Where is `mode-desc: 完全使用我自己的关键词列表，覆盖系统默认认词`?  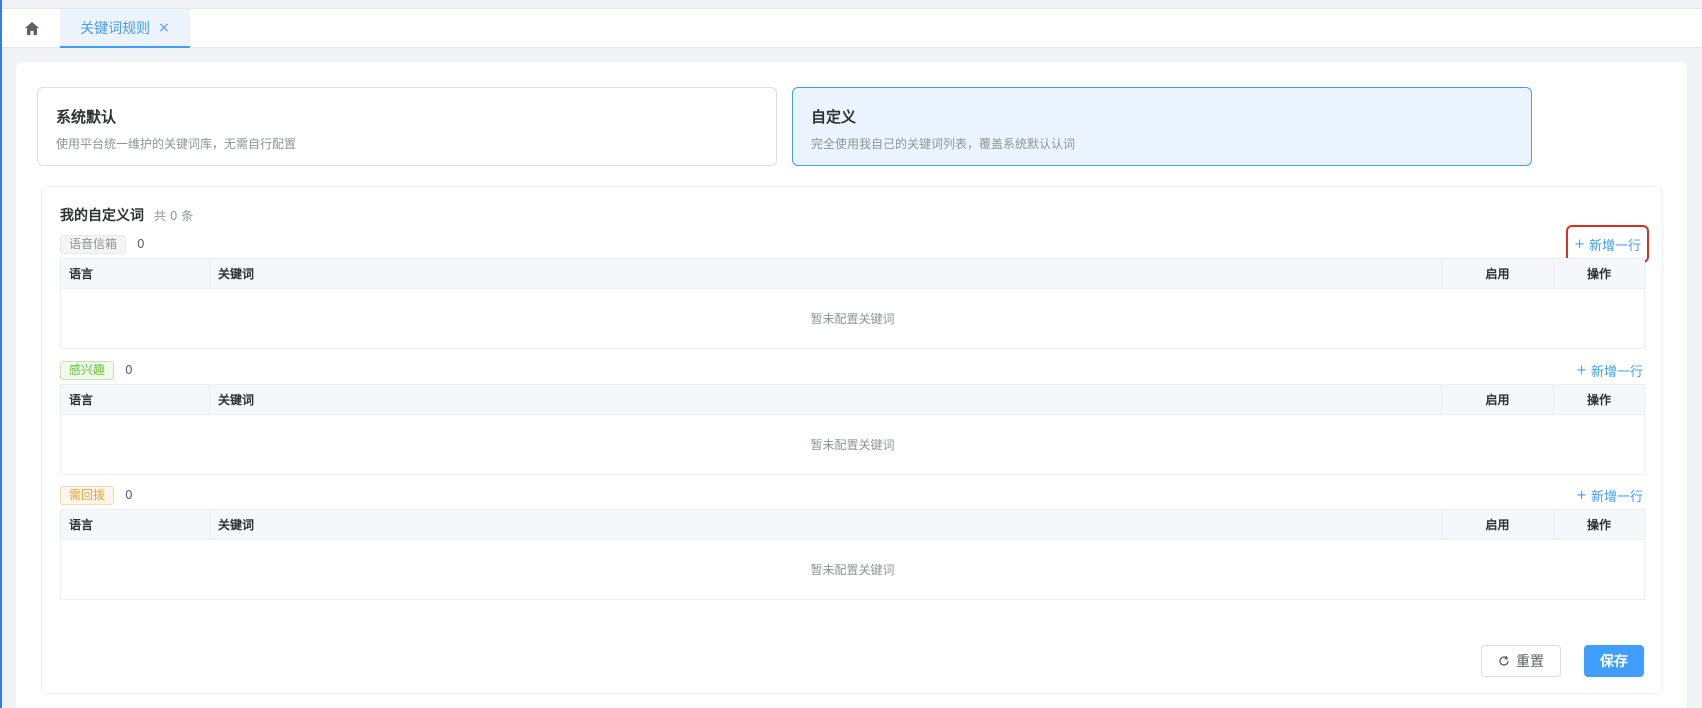
mode-desc: 完全使用我自己的关键词列表，覆盖系统默认认词 is located at coordinates (943, 144).